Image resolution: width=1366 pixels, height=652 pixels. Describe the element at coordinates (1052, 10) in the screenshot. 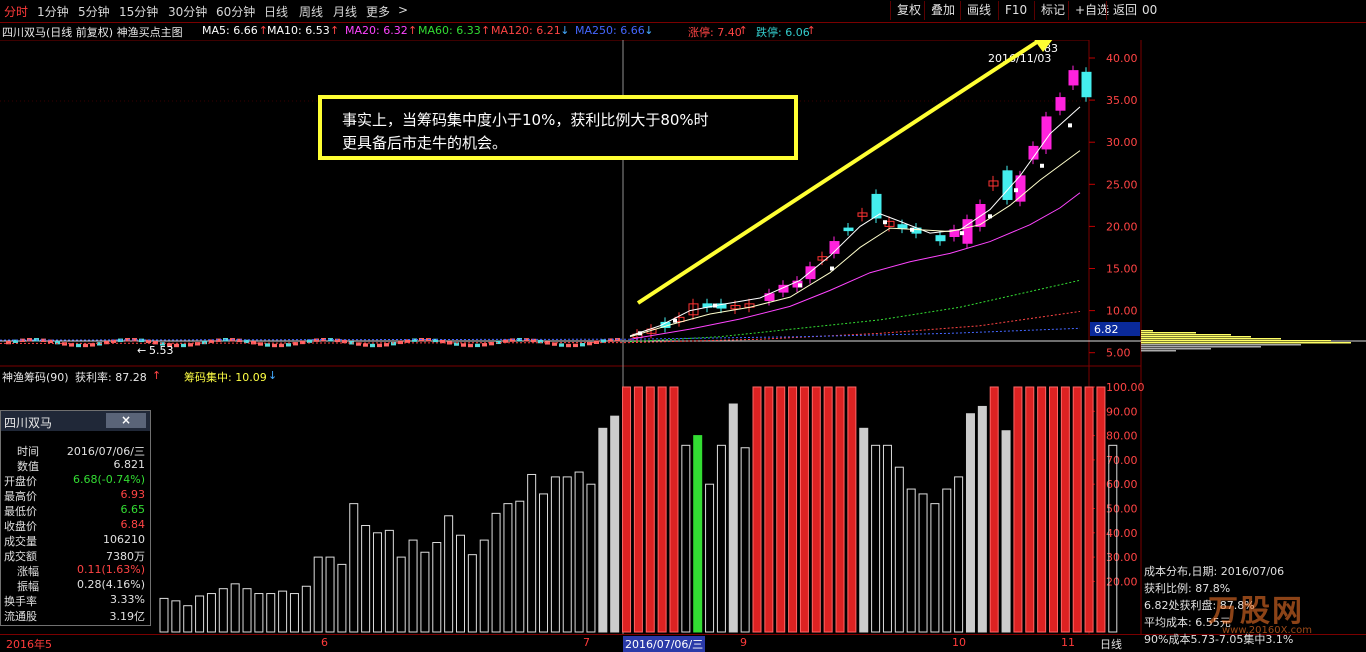

I see `toolbar-button-4: 标记` at that location.